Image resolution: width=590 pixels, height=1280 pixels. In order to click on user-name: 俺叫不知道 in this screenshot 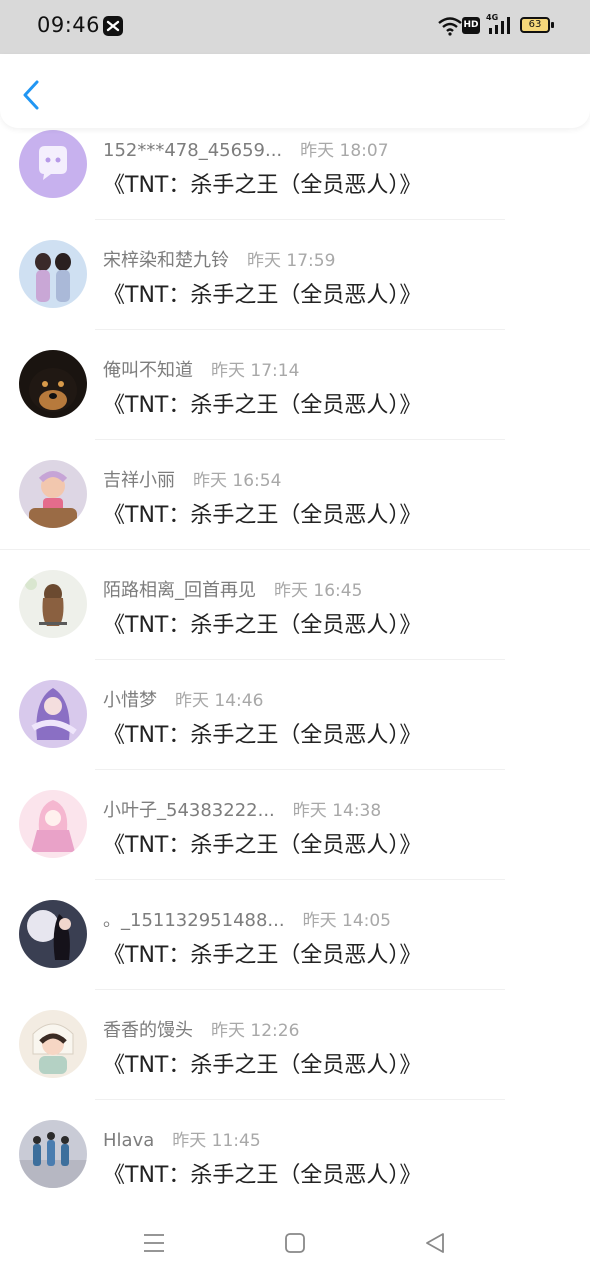, I will do `click(148, 370)`.